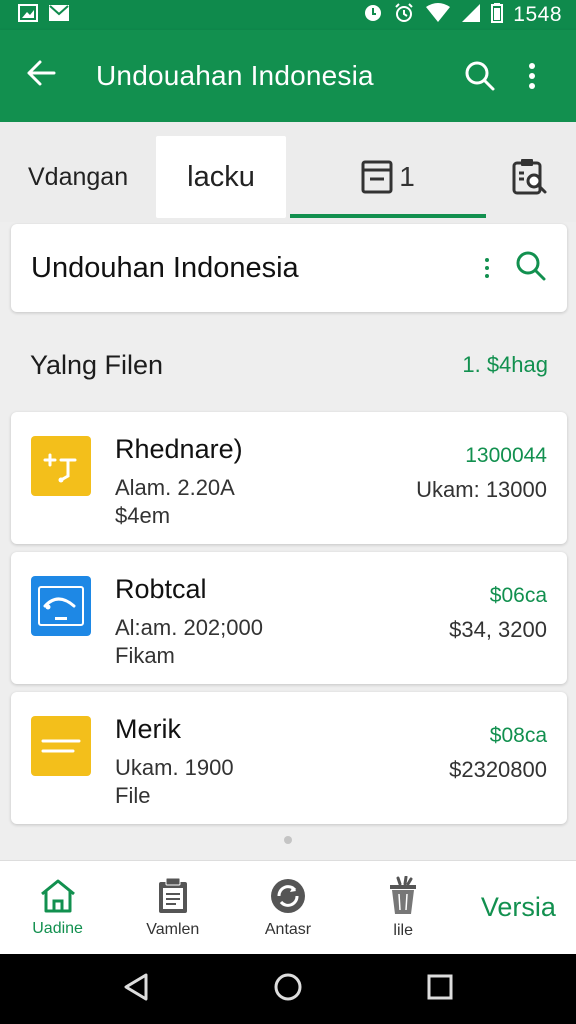  What do you see at coordinates (289, 758) in the screenshot?
I see `file-card: Merik Ukam. 1900 File $08ca $2320800` at bounding box center [289, 758].